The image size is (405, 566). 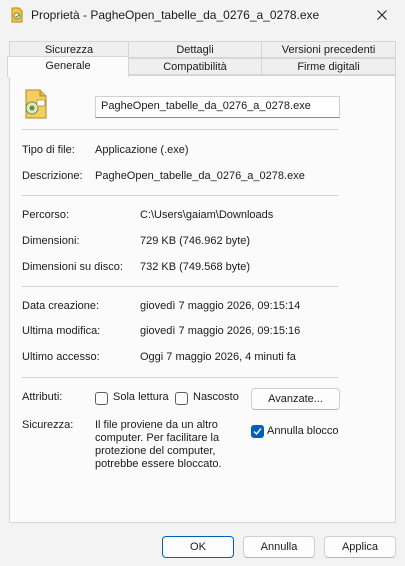 What do you see at coordinates (200, 176) in the screenshot?
I see `description-value: PagheOpen_tabelle_da_0276_a_0278.exe` at bounding box center [200, 176].